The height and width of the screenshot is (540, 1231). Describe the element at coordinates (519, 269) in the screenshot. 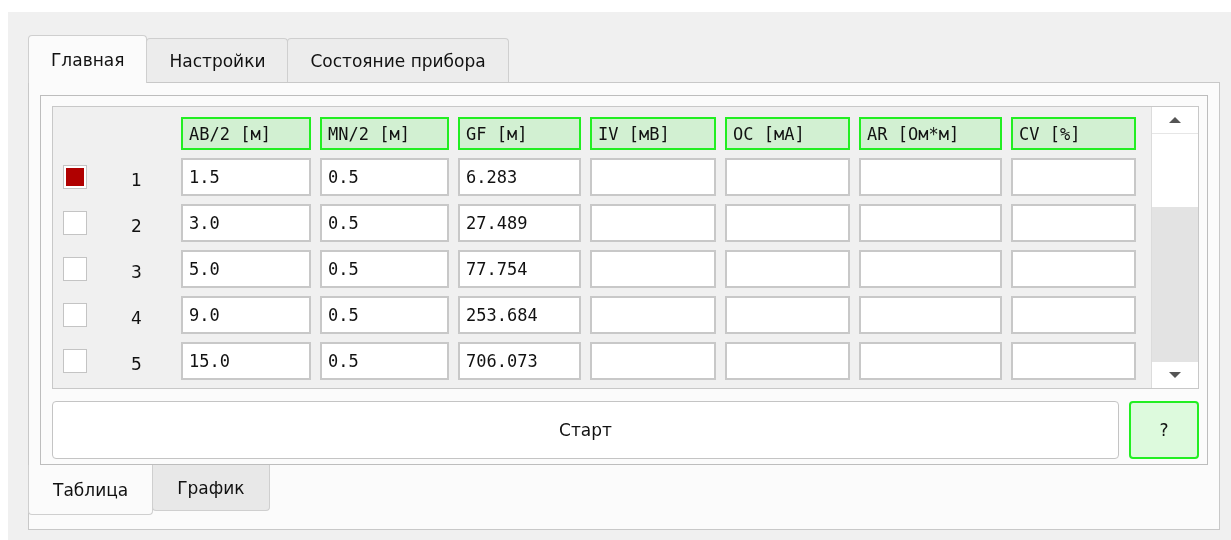

I see `input-field: 77.754` at that location.